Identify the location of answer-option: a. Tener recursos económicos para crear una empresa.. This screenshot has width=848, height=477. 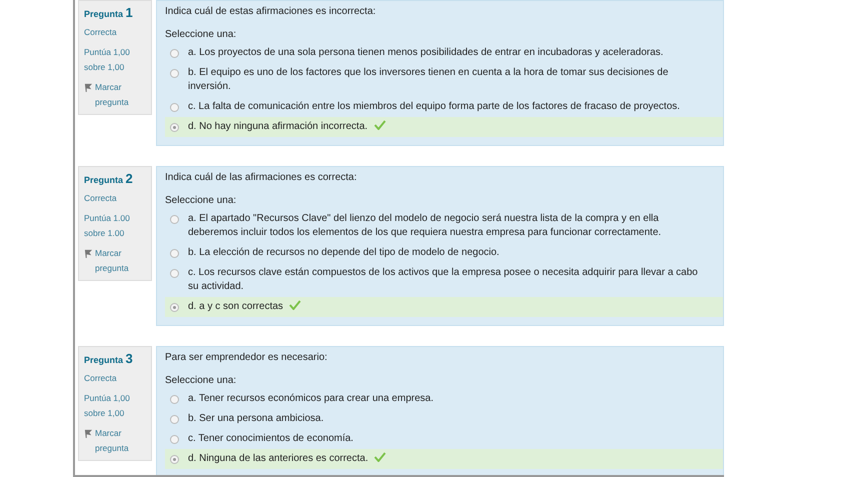
(311, 399).